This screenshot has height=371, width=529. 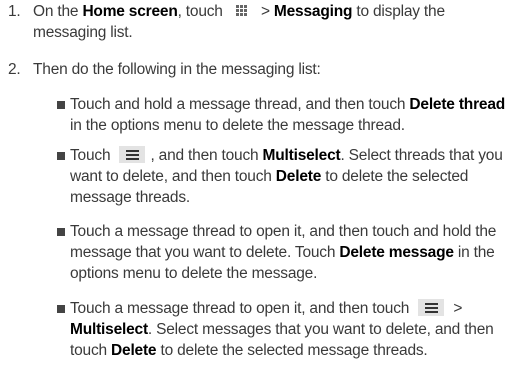 I want to click on term-home-screen: Home screen, so click(x=130, y=11).